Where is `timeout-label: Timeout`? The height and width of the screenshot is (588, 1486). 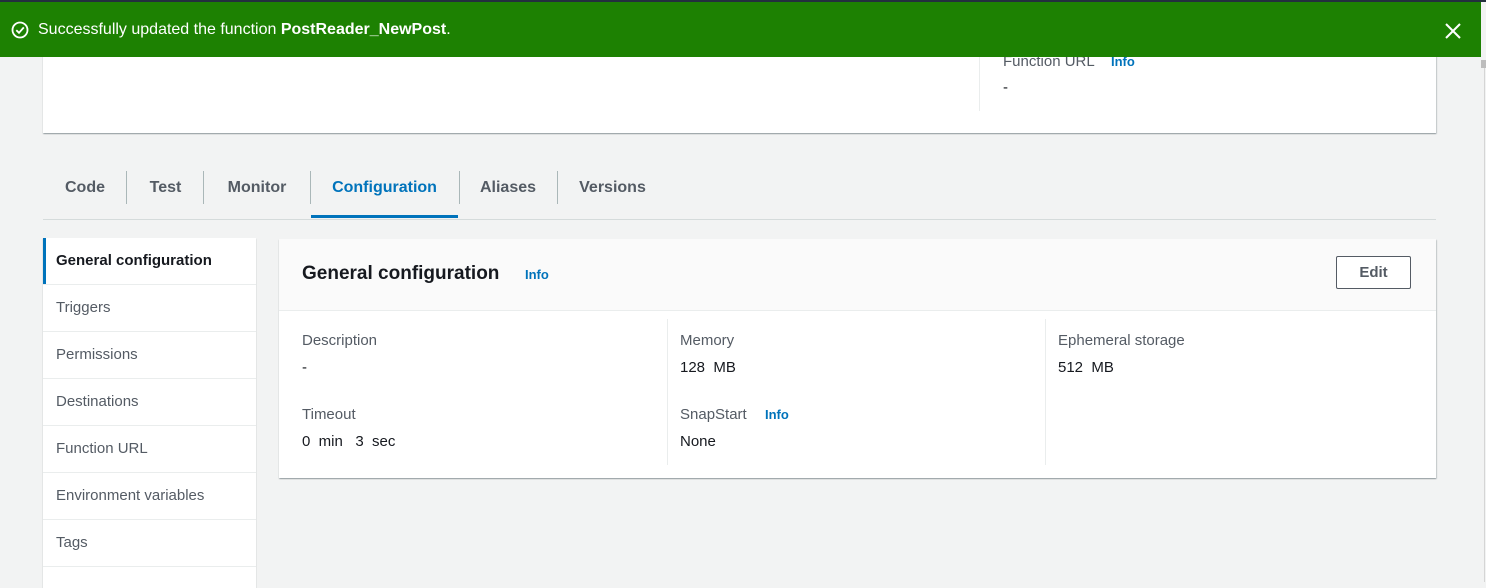 timeout-label: Timeout is located at coordinates (329, 414).